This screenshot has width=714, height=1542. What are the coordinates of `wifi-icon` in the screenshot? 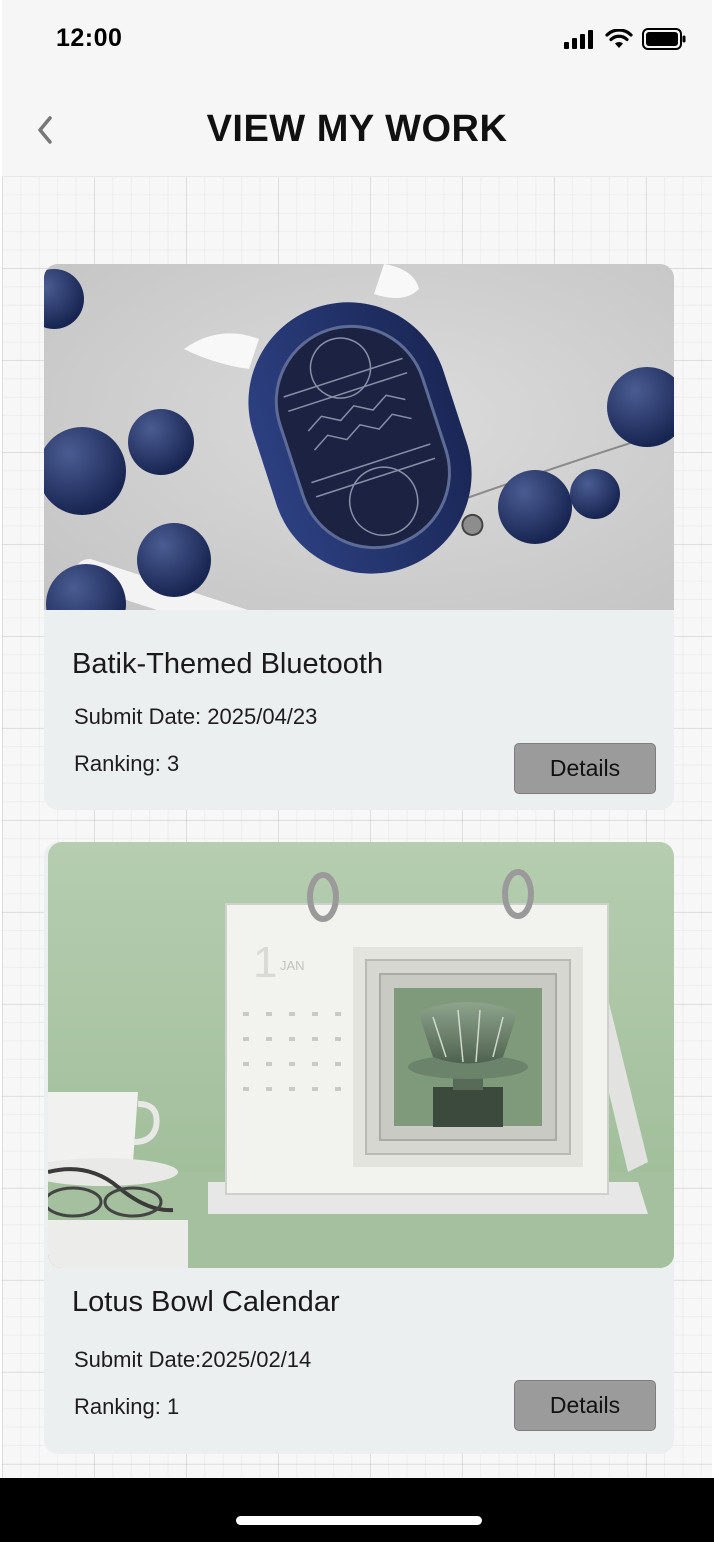 It's located at (619, 38).